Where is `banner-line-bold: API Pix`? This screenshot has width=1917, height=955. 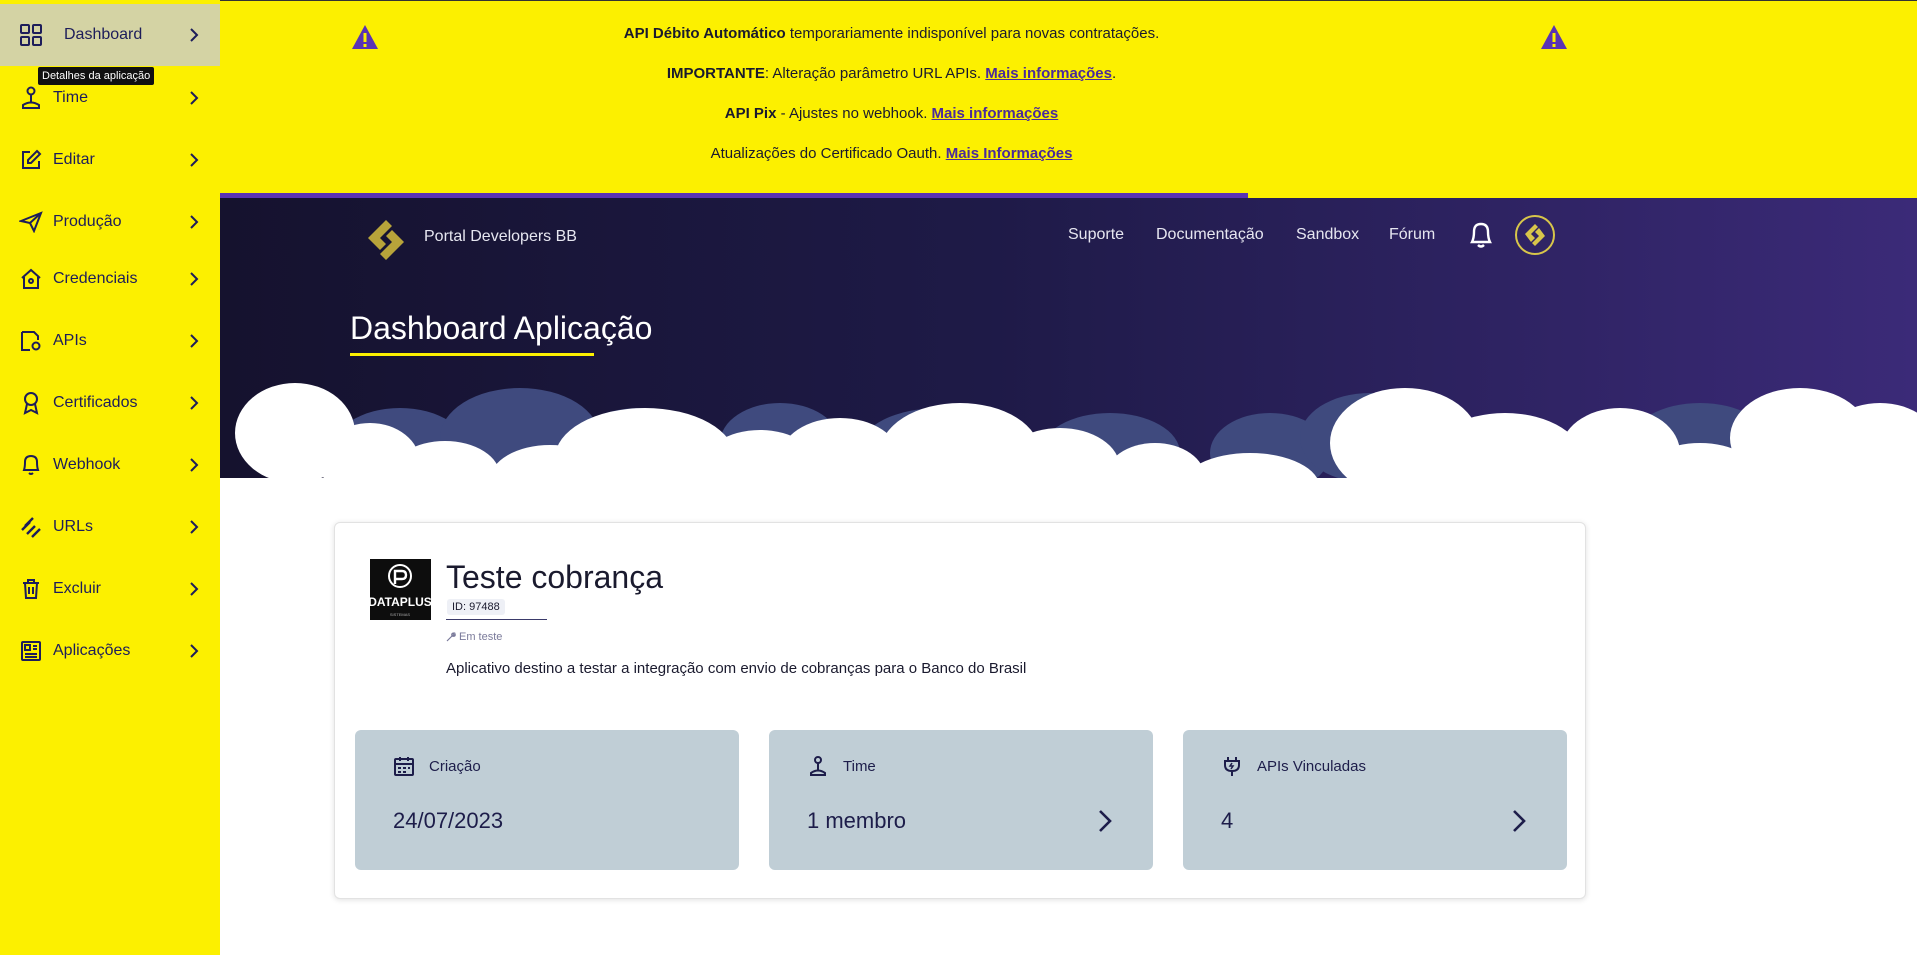
banner-line-bold: API Pix is located at coordinates (750, 113).